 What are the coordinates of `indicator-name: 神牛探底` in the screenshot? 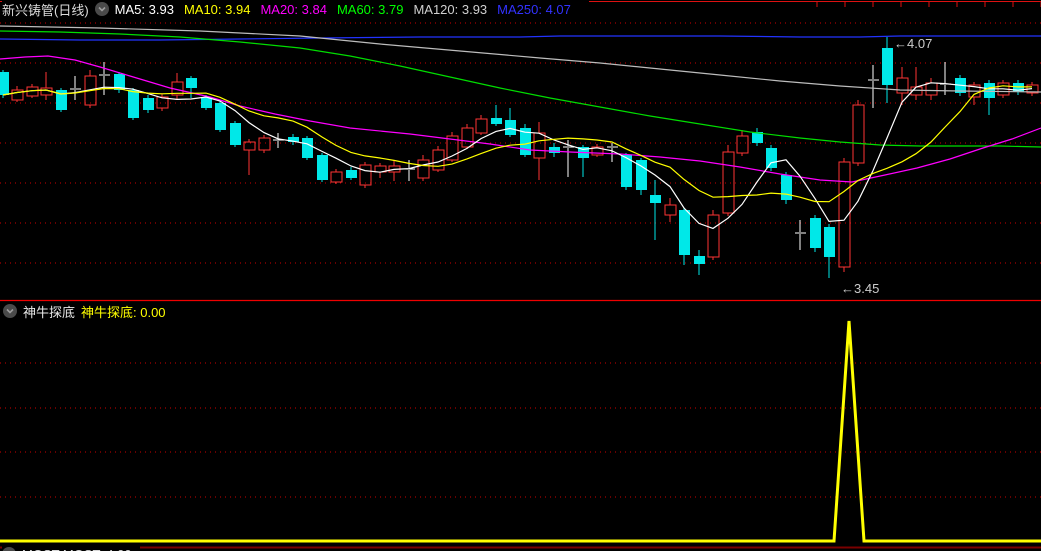 It's located at (49, 312).